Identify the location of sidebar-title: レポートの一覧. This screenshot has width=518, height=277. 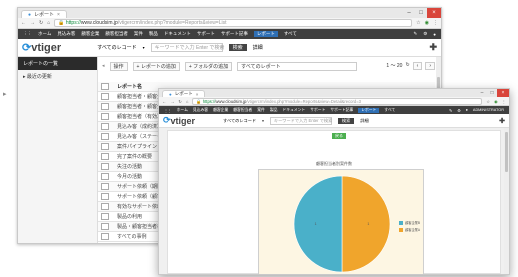
(57, 63).